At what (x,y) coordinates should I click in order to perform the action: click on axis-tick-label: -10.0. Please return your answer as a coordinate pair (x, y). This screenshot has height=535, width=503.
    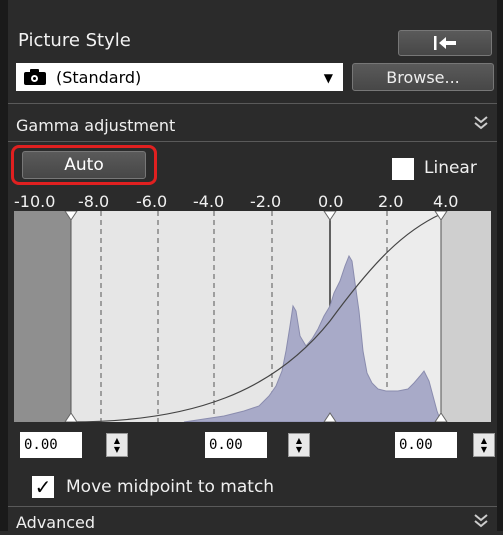
    Looking at the image, I should click on (35, 201).